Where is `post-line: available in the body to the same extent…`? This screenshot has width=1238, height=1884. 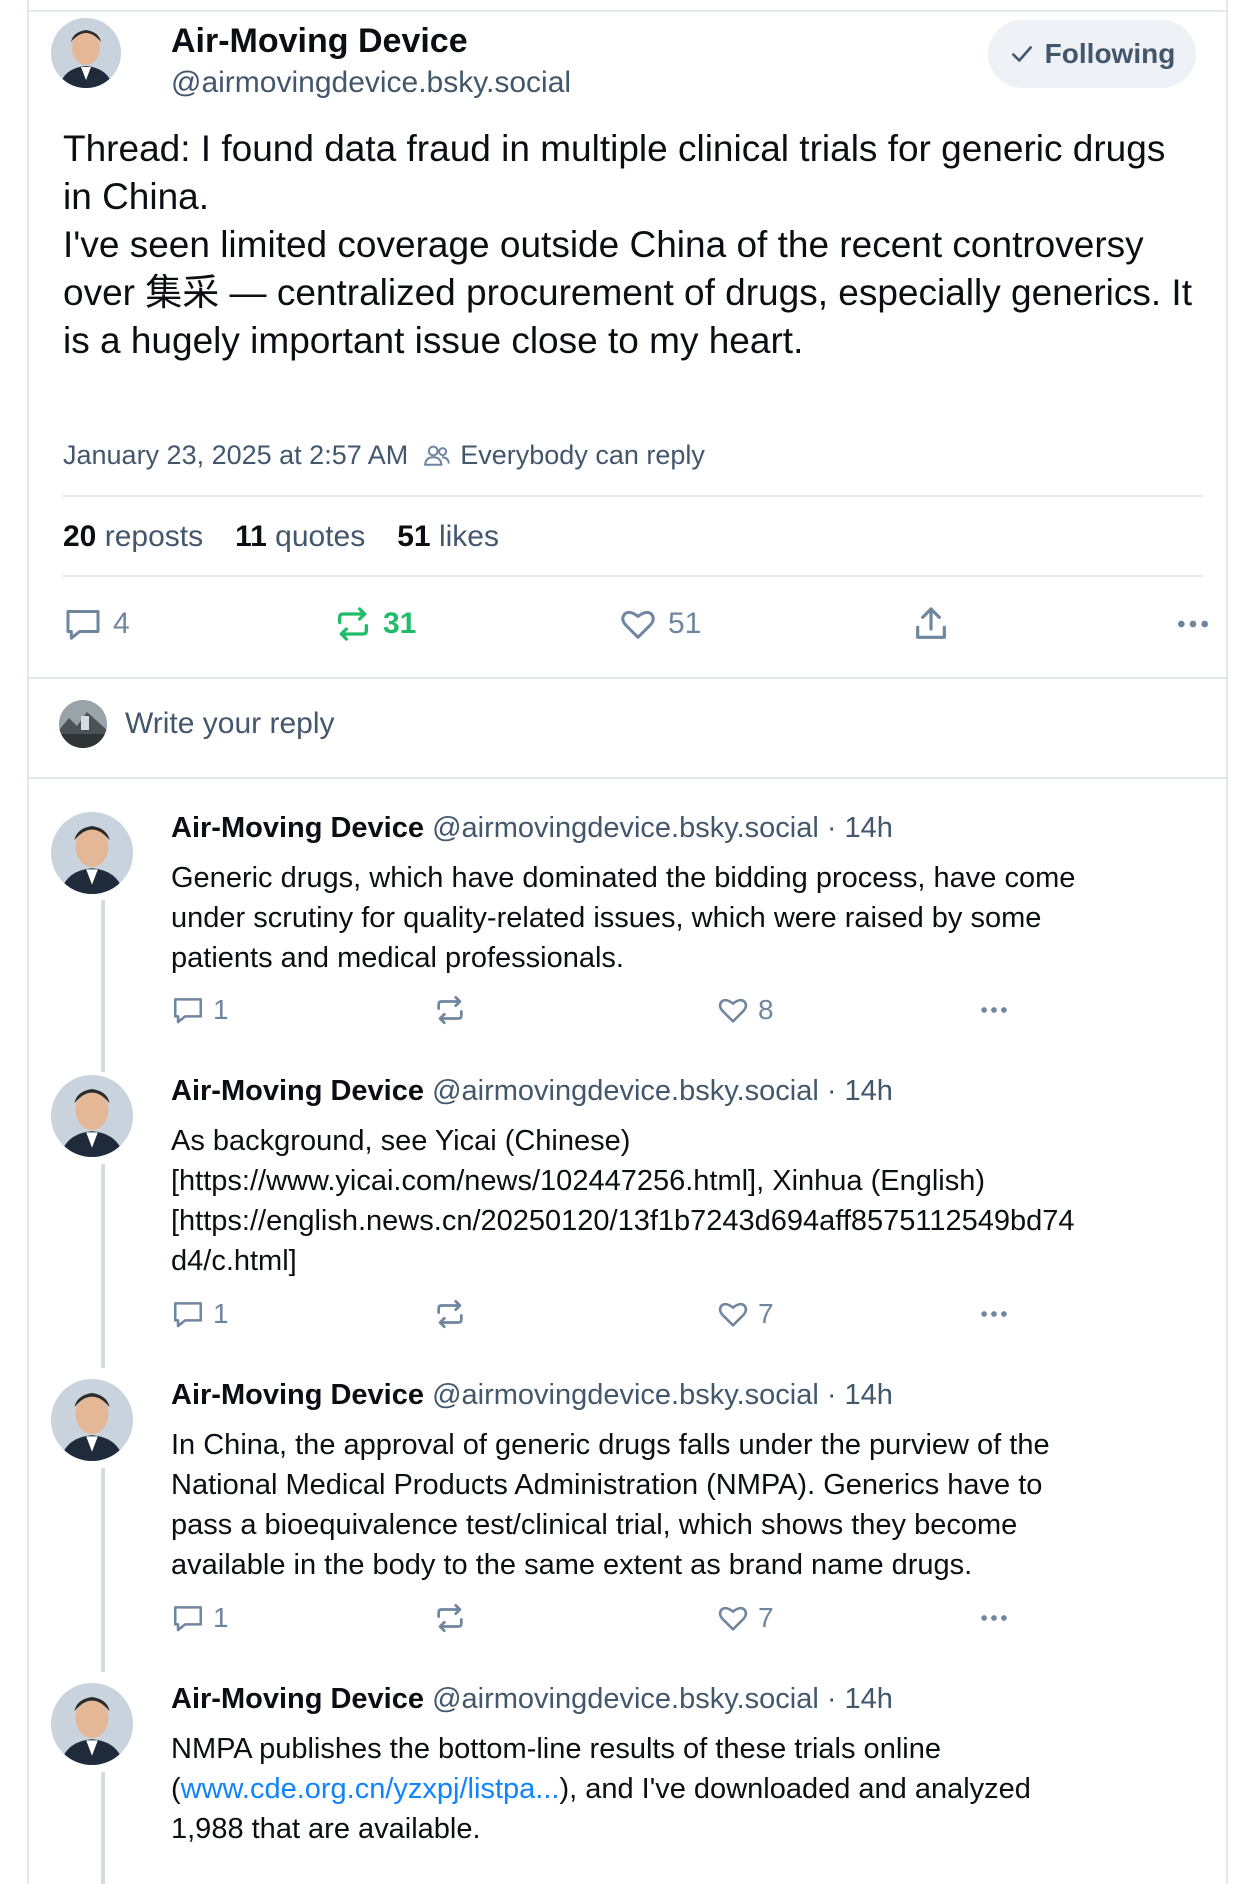 post-line: available in the body to the same extent… is located at coordinates (572, 1565).